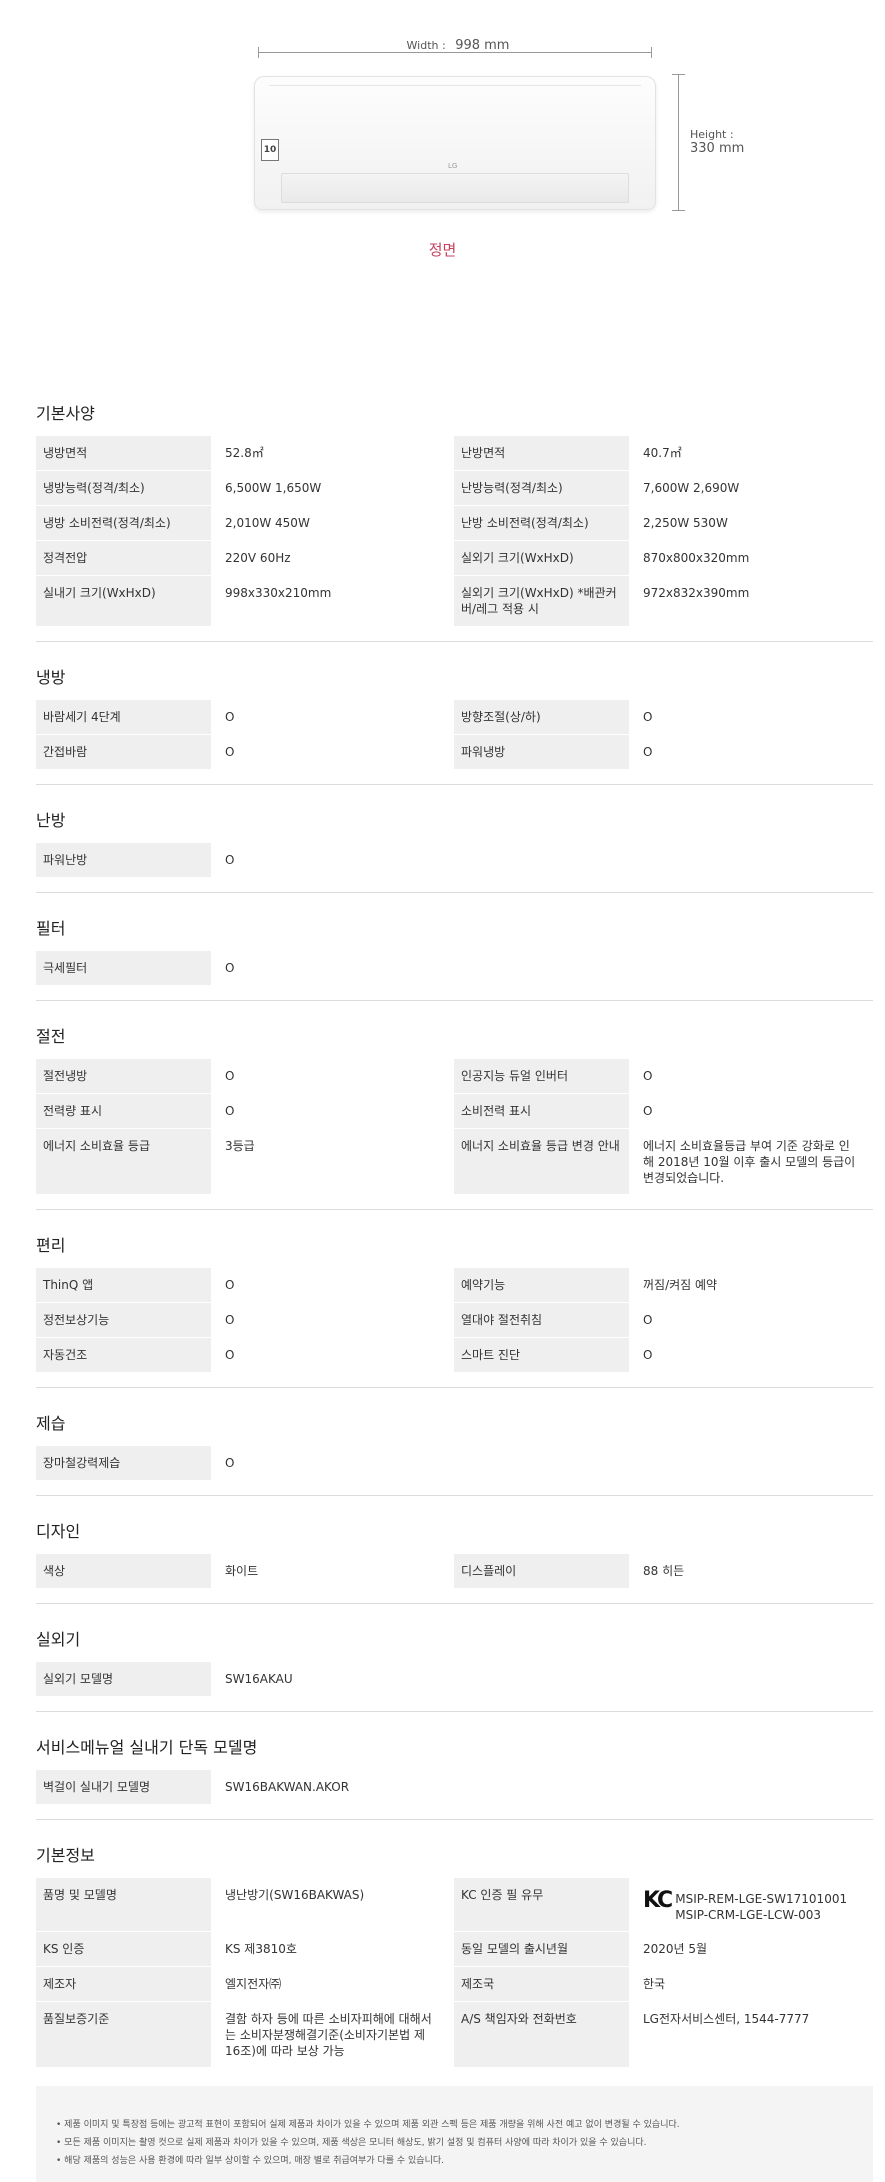 The height and width of the screenshot is (2182, 885). I want to click on spec-grid: 실외기 모델명 SW16AKAU, so click(454, 1679).